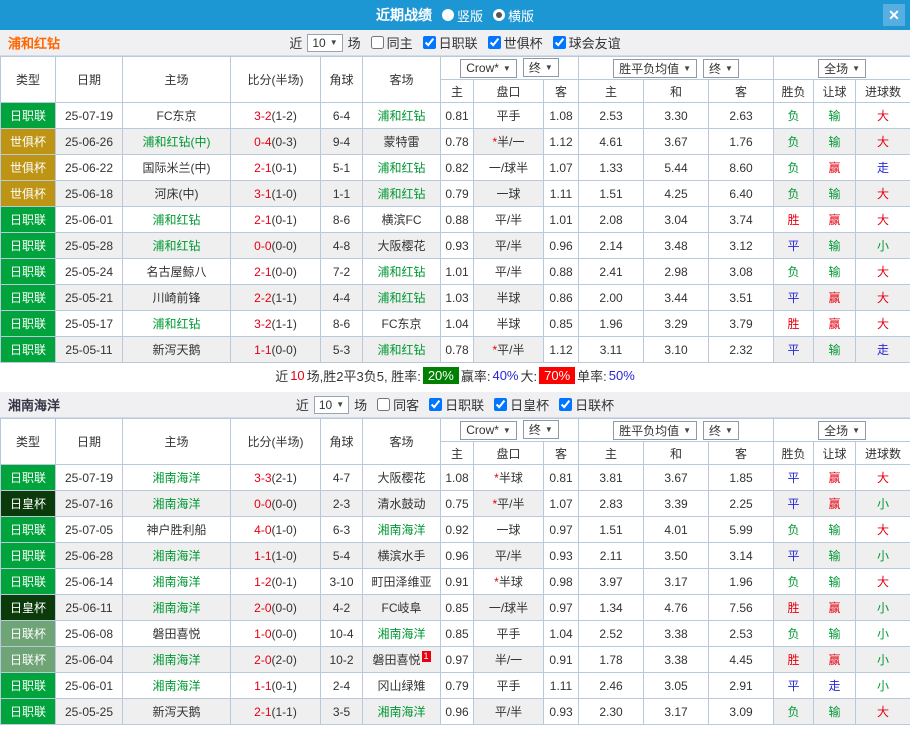 The height and width of the screenshot is (752, 910). Describe the element at coordinates (341, 659) in the screenshot. I see `corner-cell: 10-2` at that location.